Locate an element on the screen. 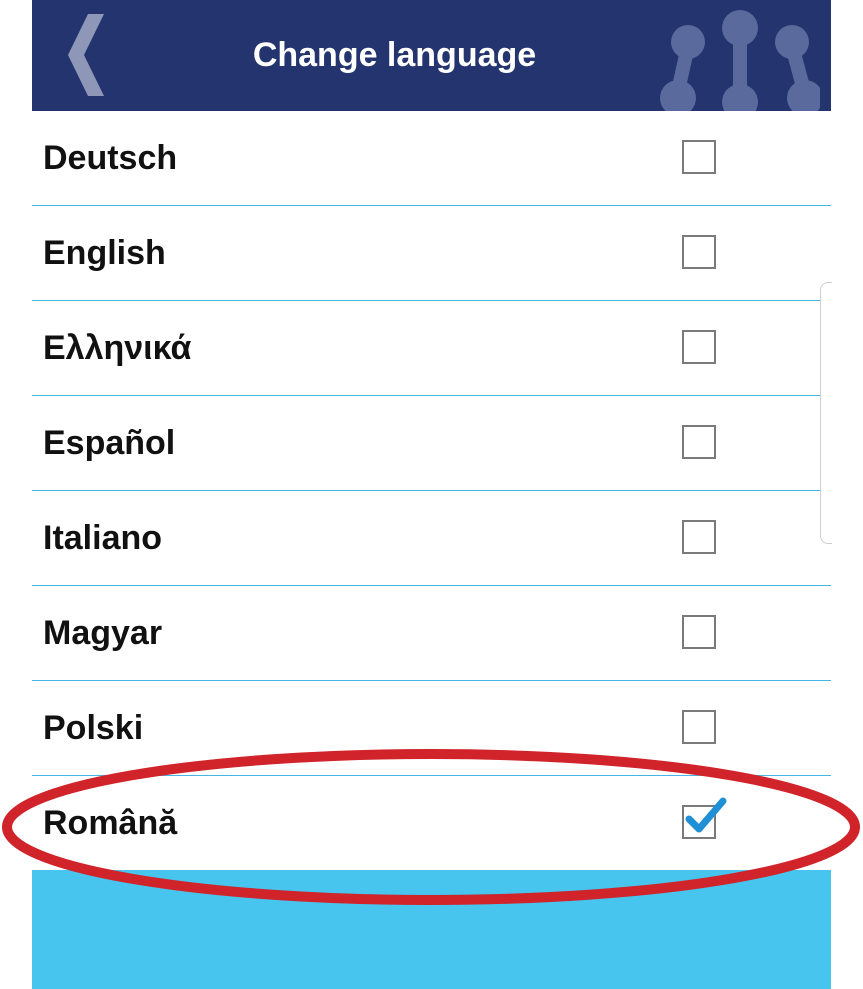  language-option-italian: Italiano is located at coordinates (431, 538).